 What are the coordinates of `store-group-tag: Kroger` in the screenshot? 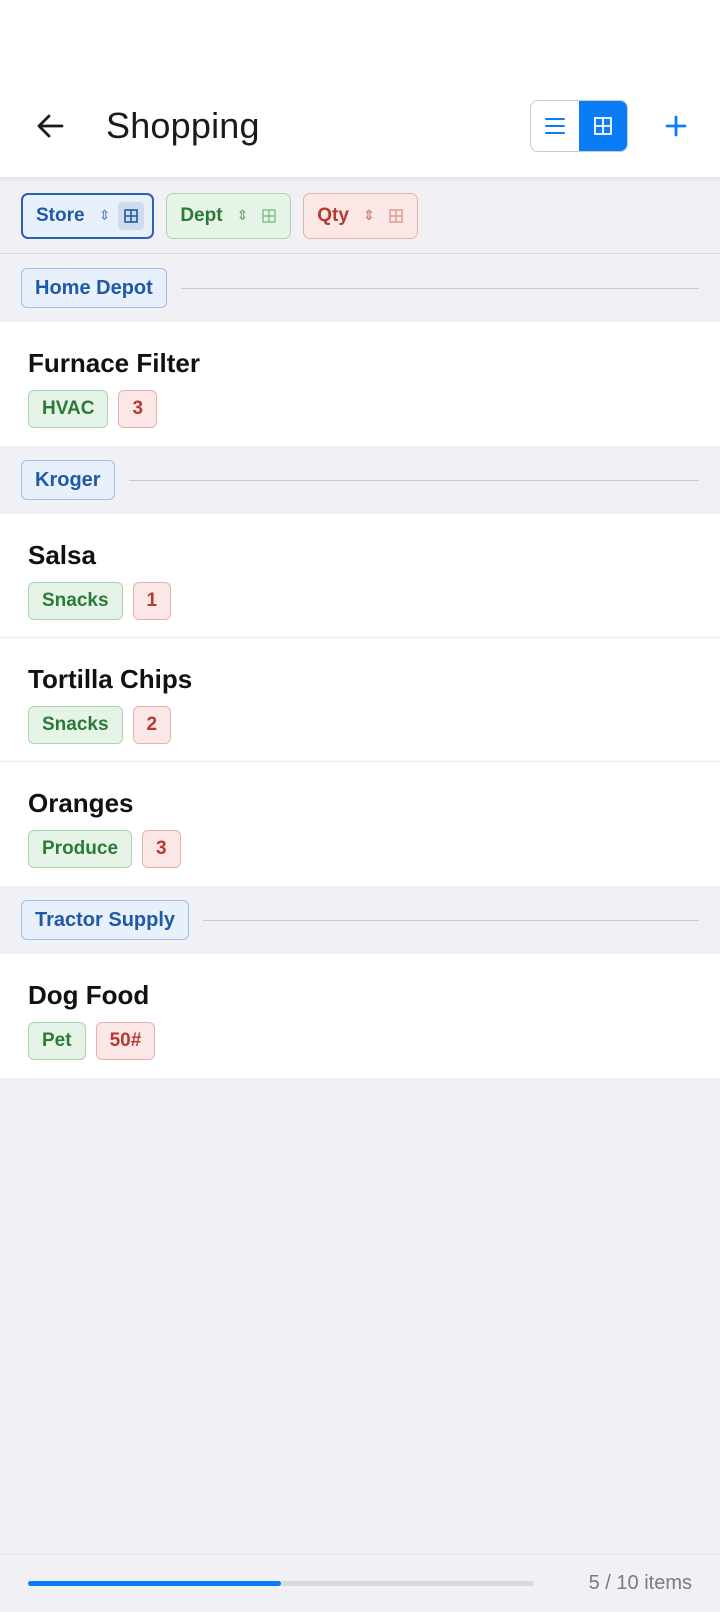 It's located at (68, 480).